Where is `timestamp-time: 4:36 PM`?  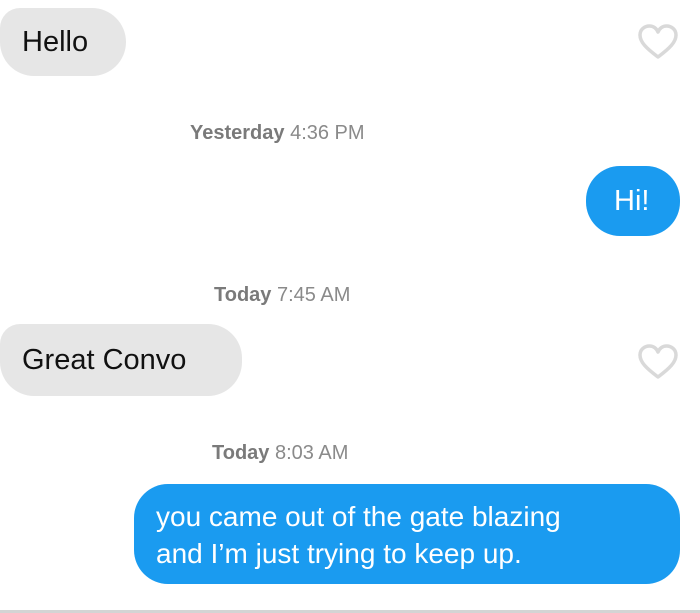 timestamp-time: 4:36 PM is located at coordinates (327, 133).